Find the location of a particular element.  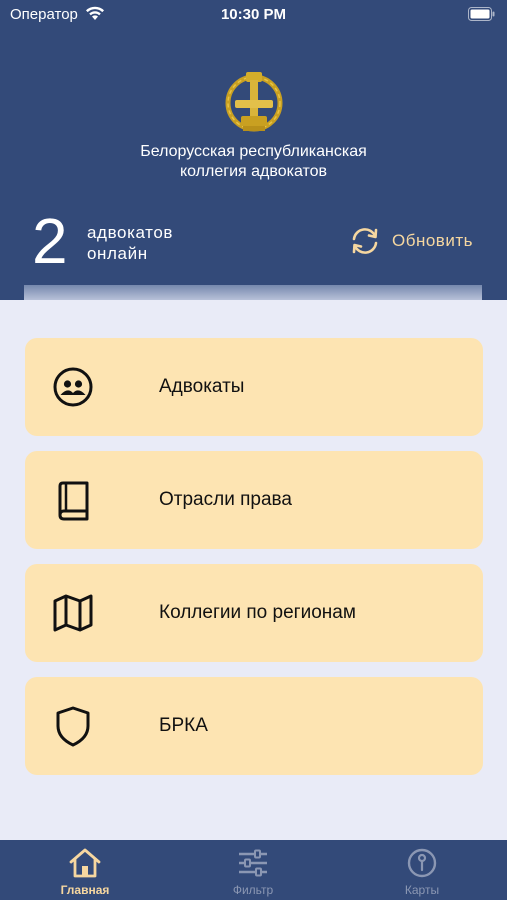

organization-title-line2: коллегия адвокатов is located at coordinates (253, 171).